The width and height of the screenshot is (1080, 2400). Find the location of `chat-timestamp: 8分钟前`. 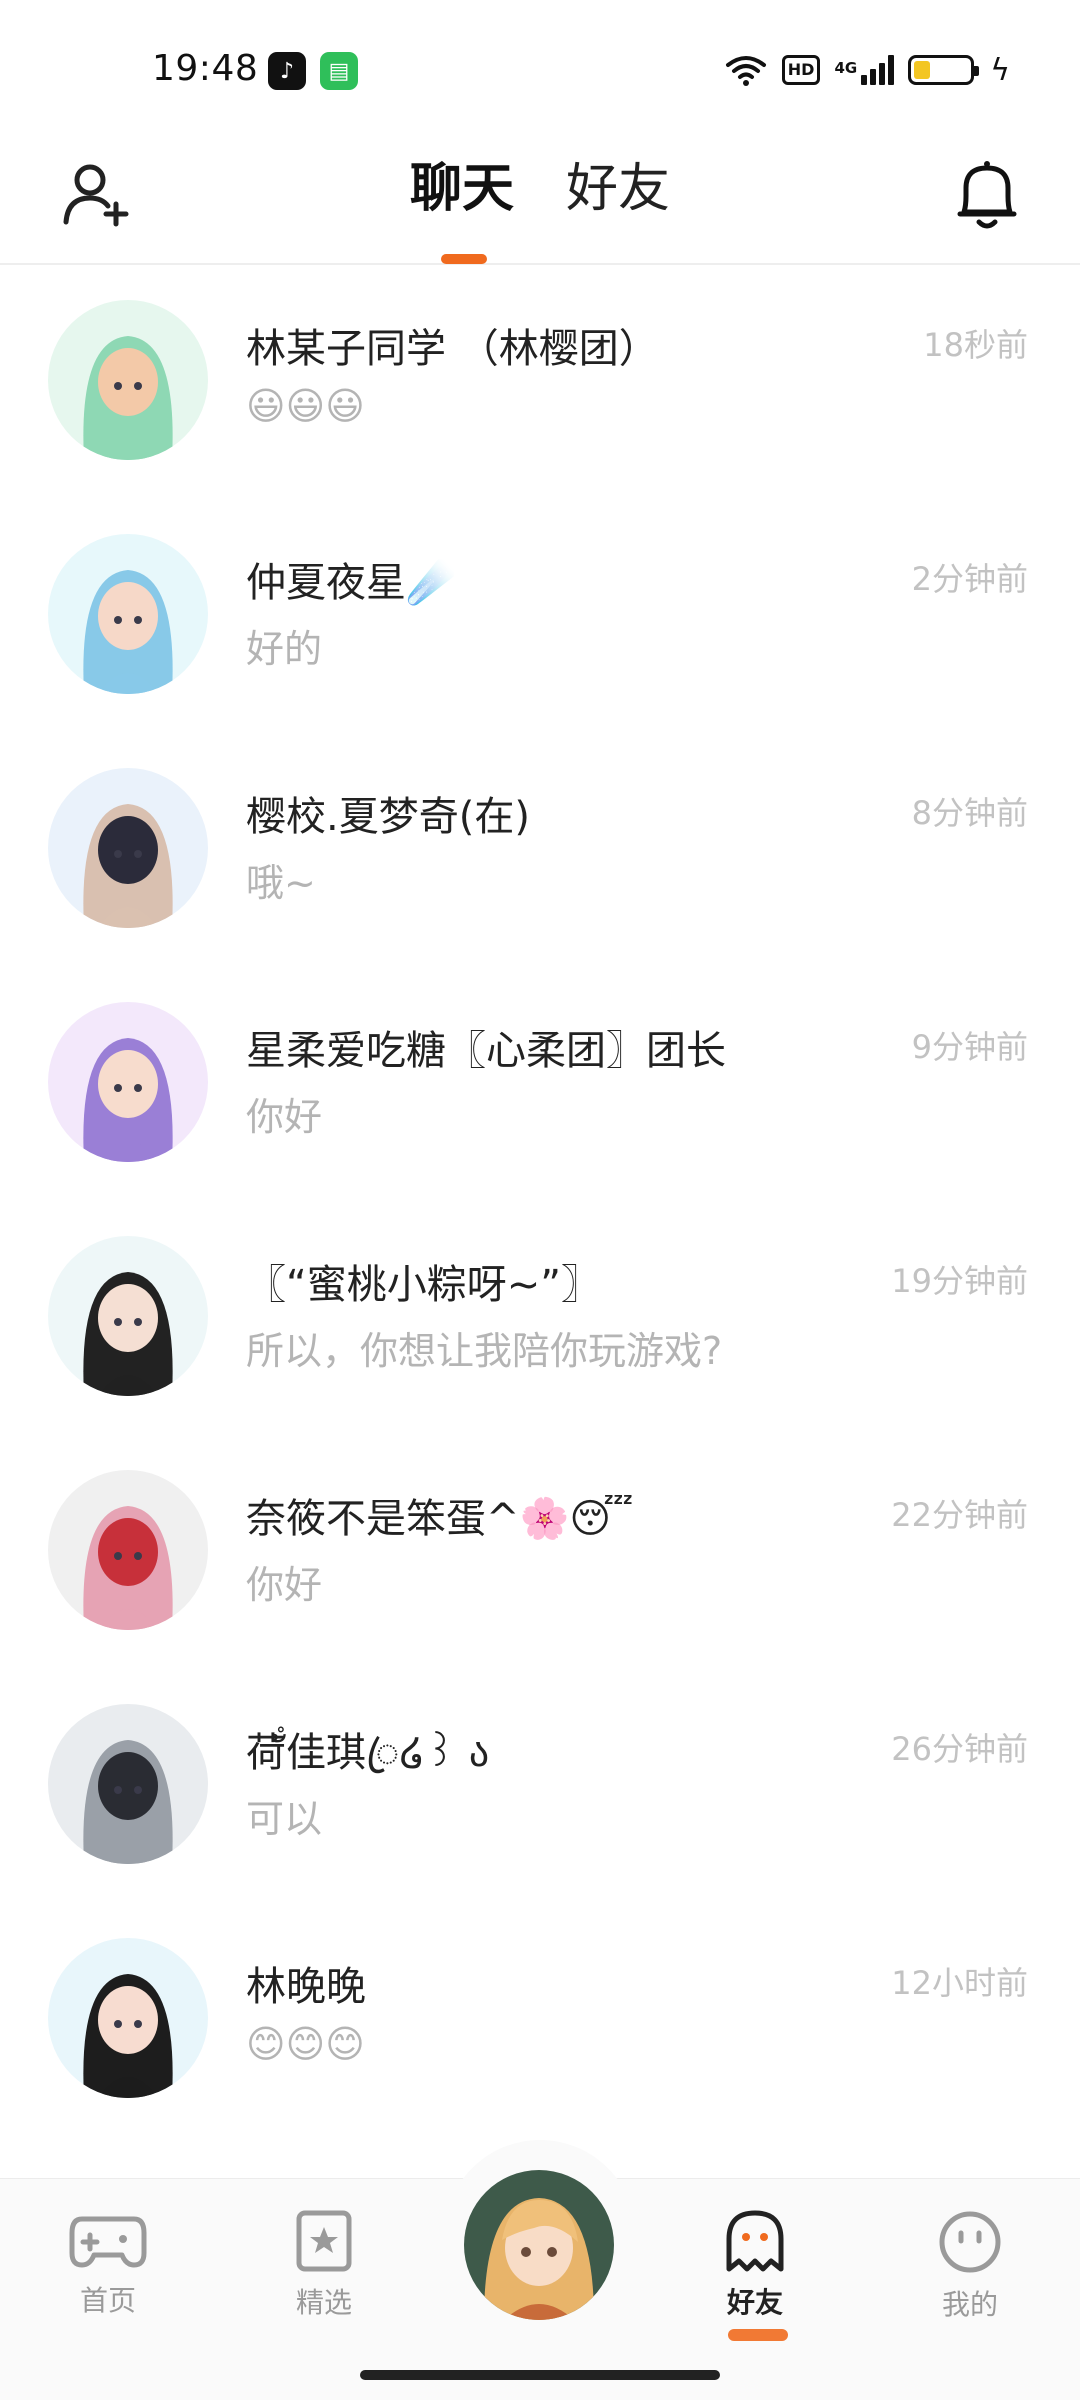

chat-timestamp: 8分钟前 is located at coordinates (969, 813).